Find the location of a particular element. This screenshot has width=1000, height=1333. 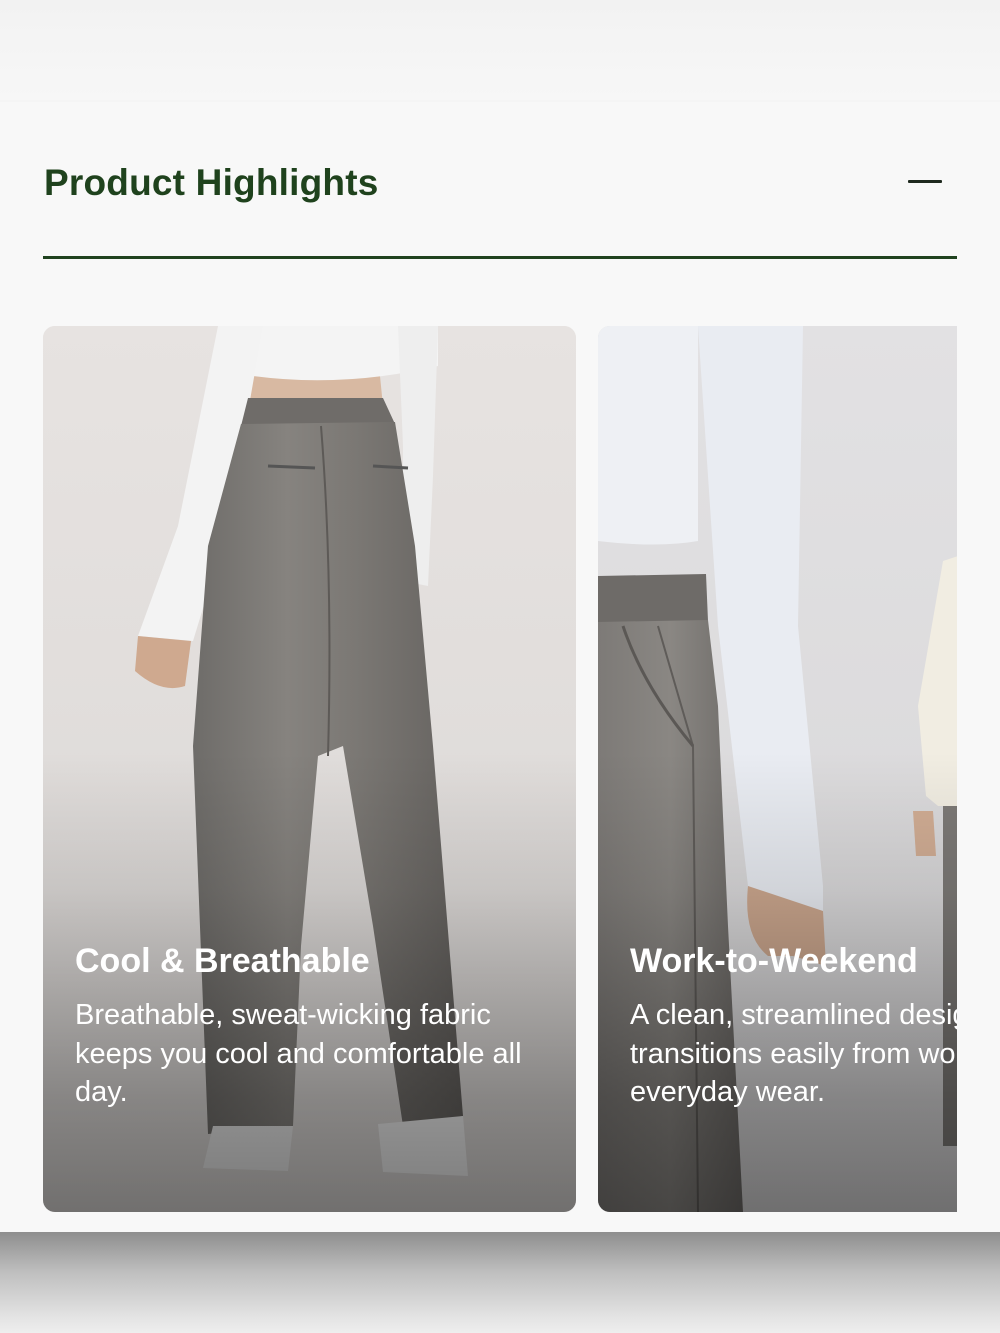

minus-icon is located at coordinates (925, 181).